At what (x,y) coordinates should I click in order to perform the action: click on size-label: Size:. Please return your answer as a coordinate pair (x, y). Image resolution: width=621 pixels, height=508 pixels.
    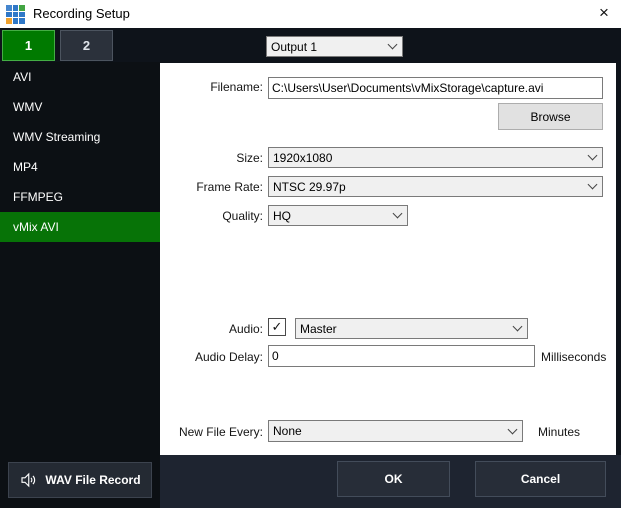
    Looking at the image, I should click on (249, 158).